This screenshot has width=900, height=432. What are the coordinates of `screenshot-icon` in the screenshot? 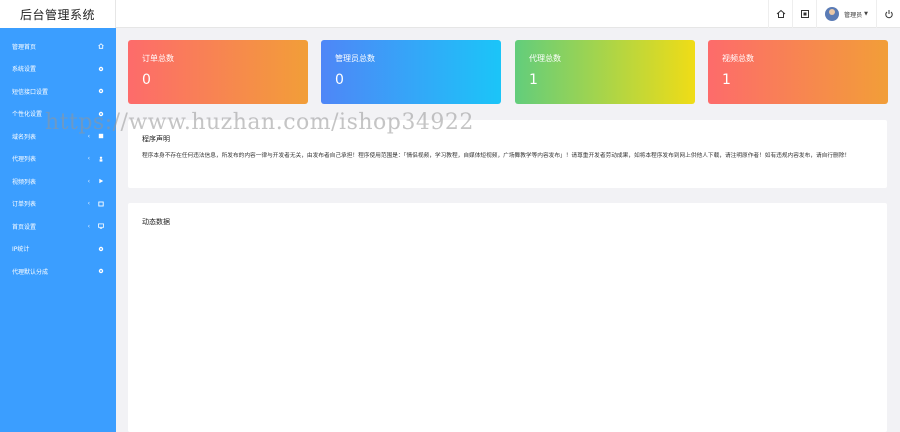 It's located at (804, 14).